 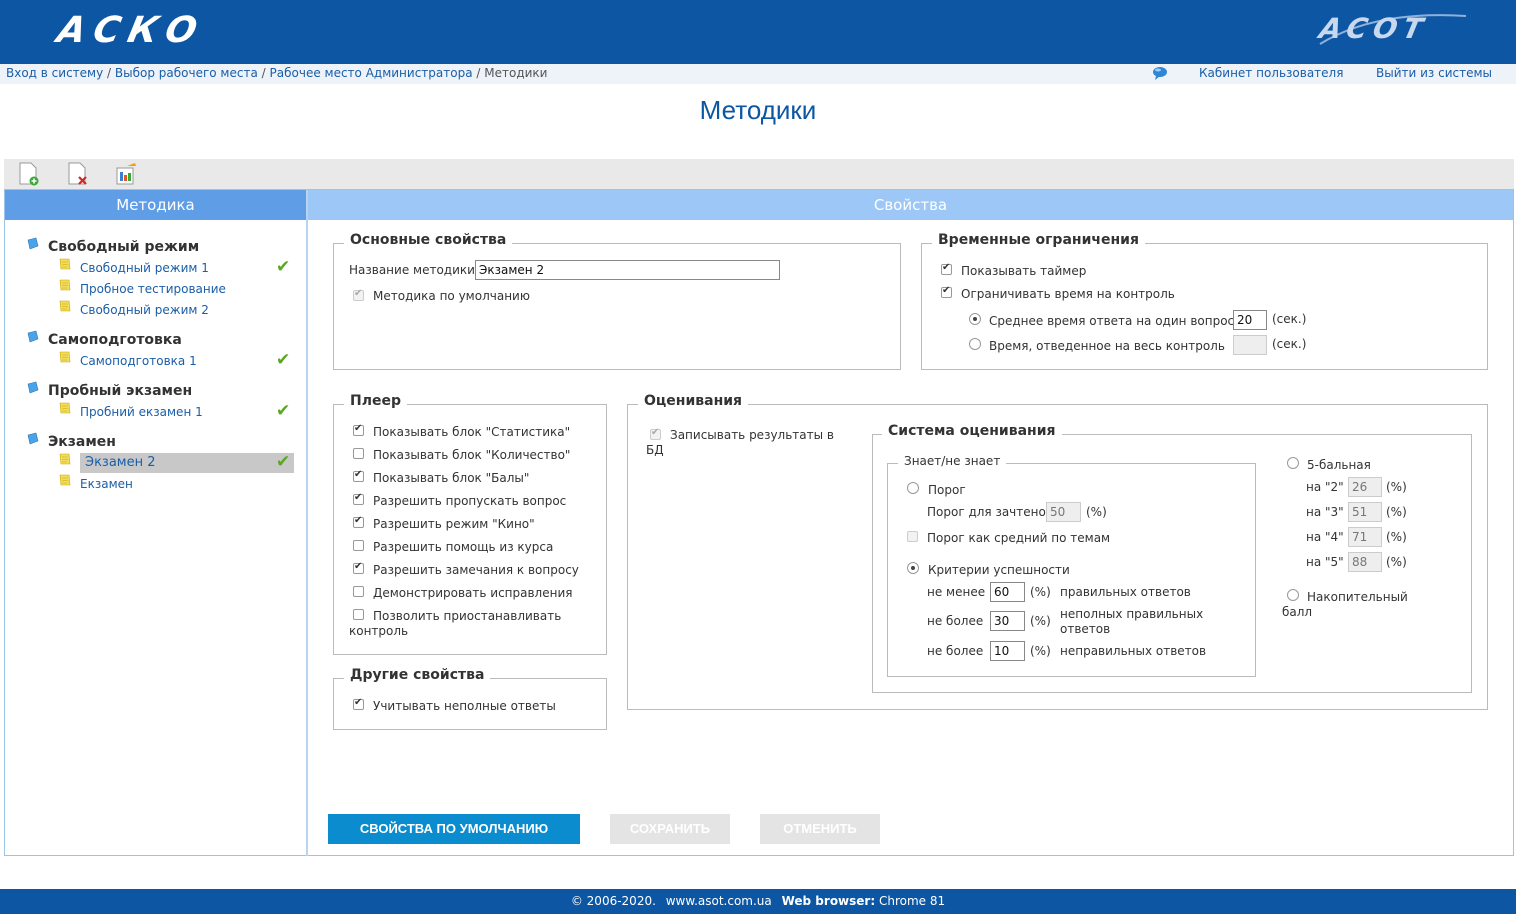 What do you see at coordinates (1019, 538) in the screenshot?
I see `threshold-avg-label: Порог как средний по темам` at bounding box center [1019, 538].